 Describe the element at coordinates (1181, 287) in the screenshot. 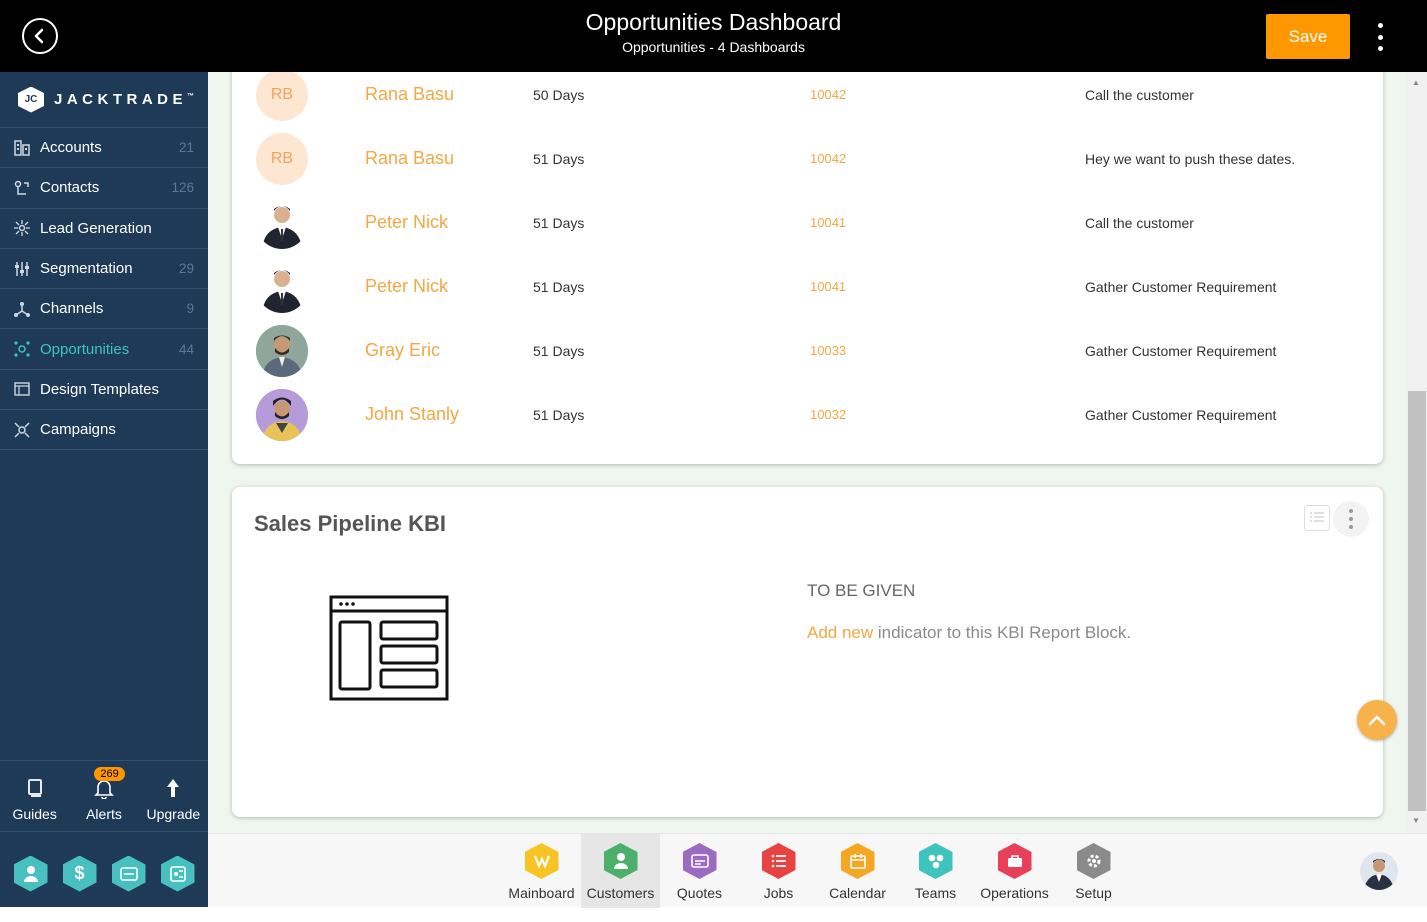

I see `note-text: Gather Customer Requirement` at that location.